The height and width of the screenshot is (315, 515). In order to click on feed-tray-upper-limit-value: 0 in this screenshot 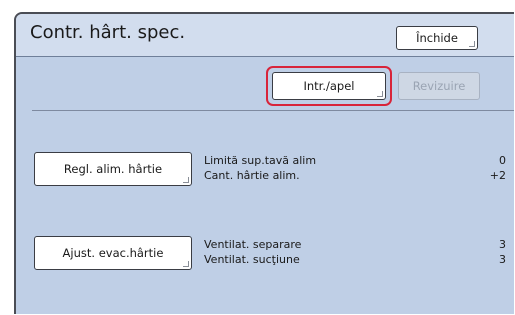, I will do `click(502, 160)`.